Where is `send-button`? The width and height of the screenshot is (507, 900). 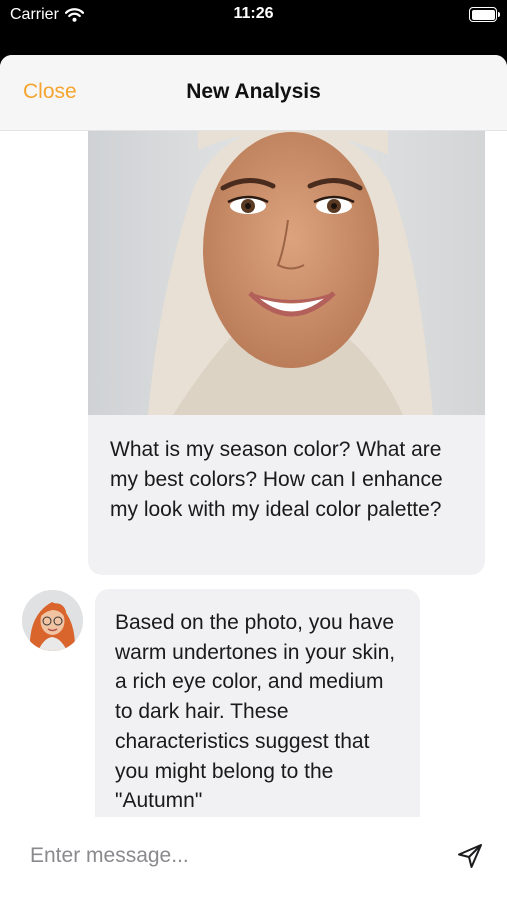 send-button is located at coordinates (470, 856).